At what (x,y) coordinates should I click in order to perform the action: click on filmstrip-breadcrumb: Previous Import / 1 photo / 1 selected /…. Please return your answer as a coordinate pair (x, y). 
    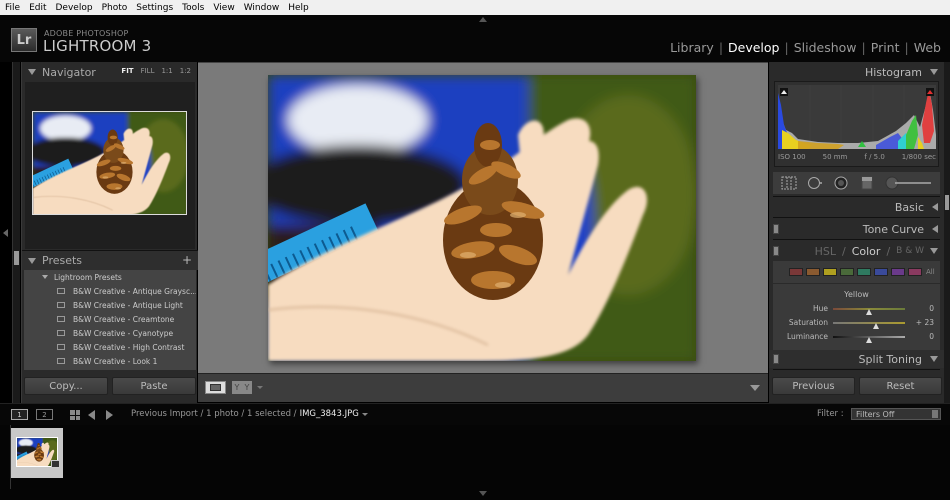
    Looking at the image, I should click on (249, 414).